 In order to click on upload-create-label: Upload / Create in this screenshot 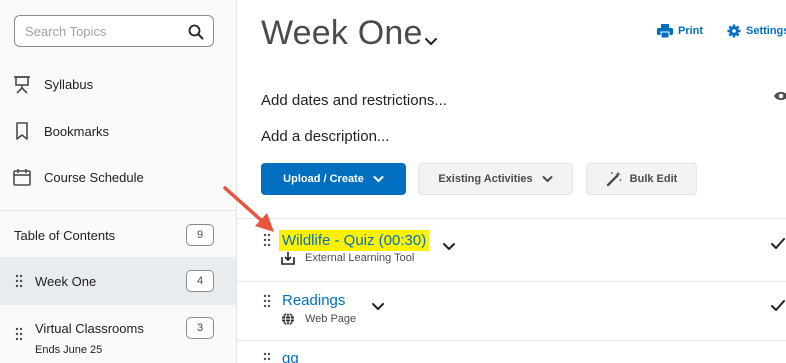, I will do `click(323, 179)`.